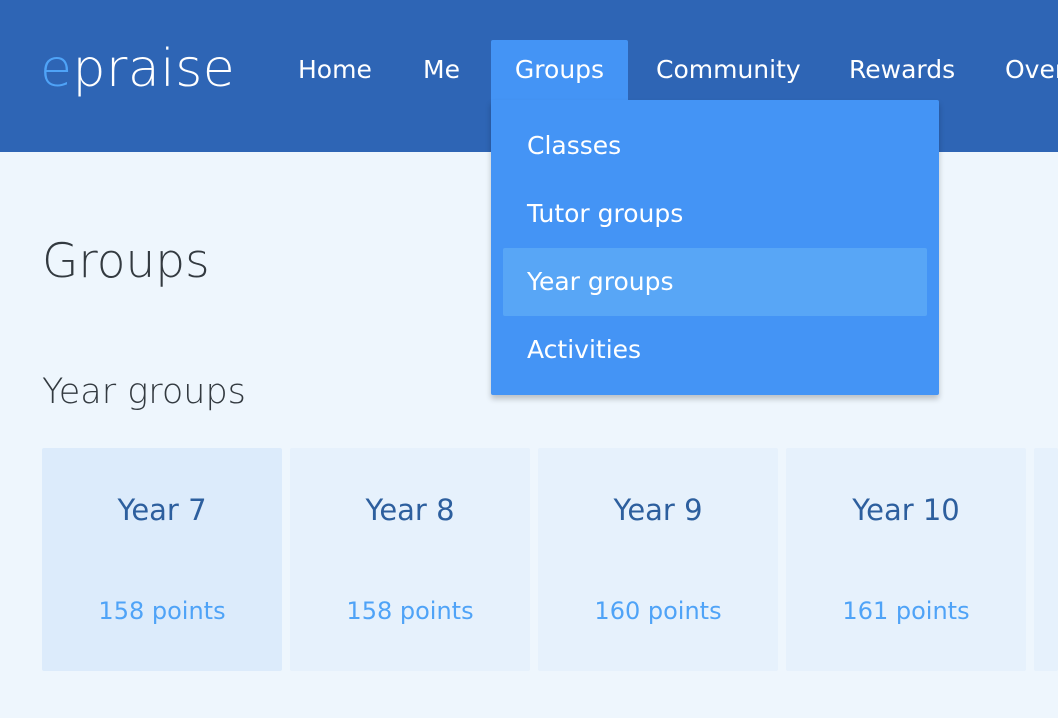 The image size is (1058, 718). Describe the element at coordinates (715, 146) in the screenshot. I see `menu-item-classes: Classes` at that location.